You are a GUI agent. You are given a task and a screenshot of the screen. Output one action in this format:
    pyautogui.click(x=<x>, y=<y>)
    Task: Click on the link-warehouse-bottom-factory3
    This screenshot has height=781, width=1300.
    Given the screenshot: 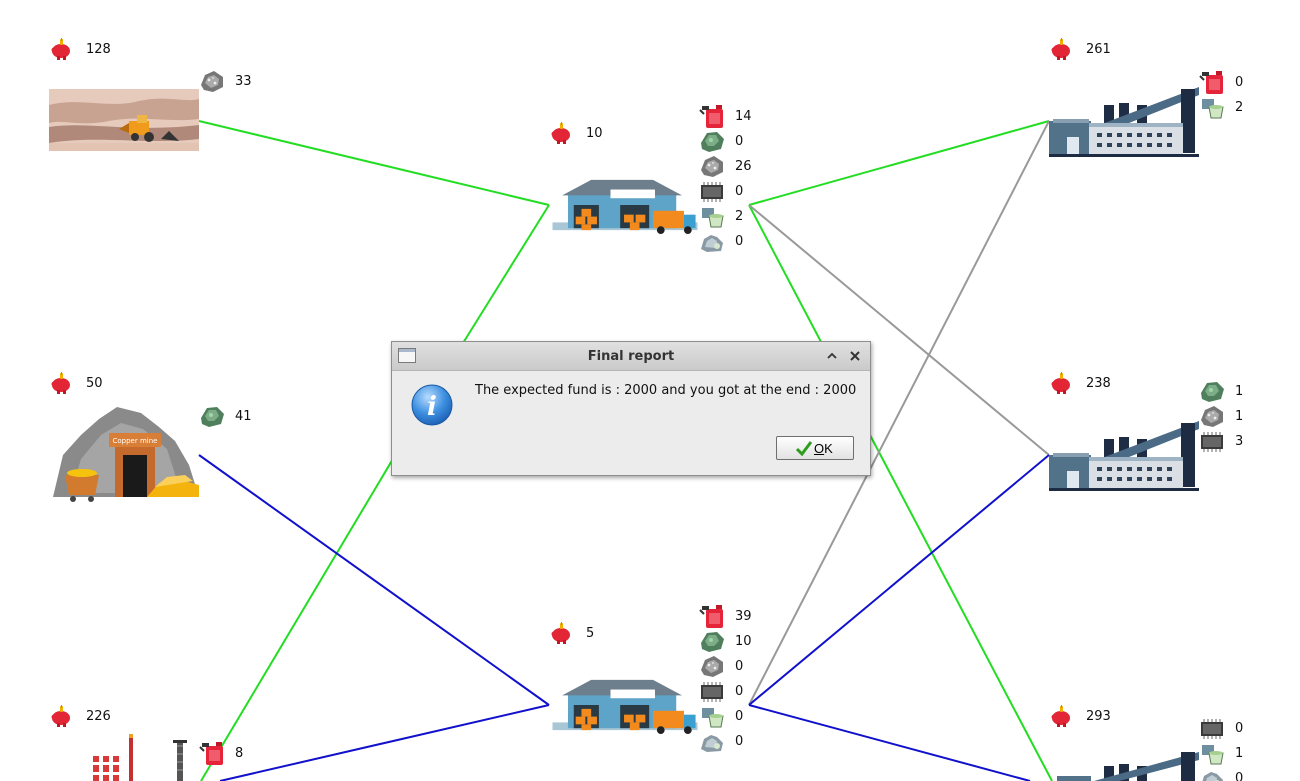 What is the action you would take?
    pyautogui.click(x=889, y=742)
    